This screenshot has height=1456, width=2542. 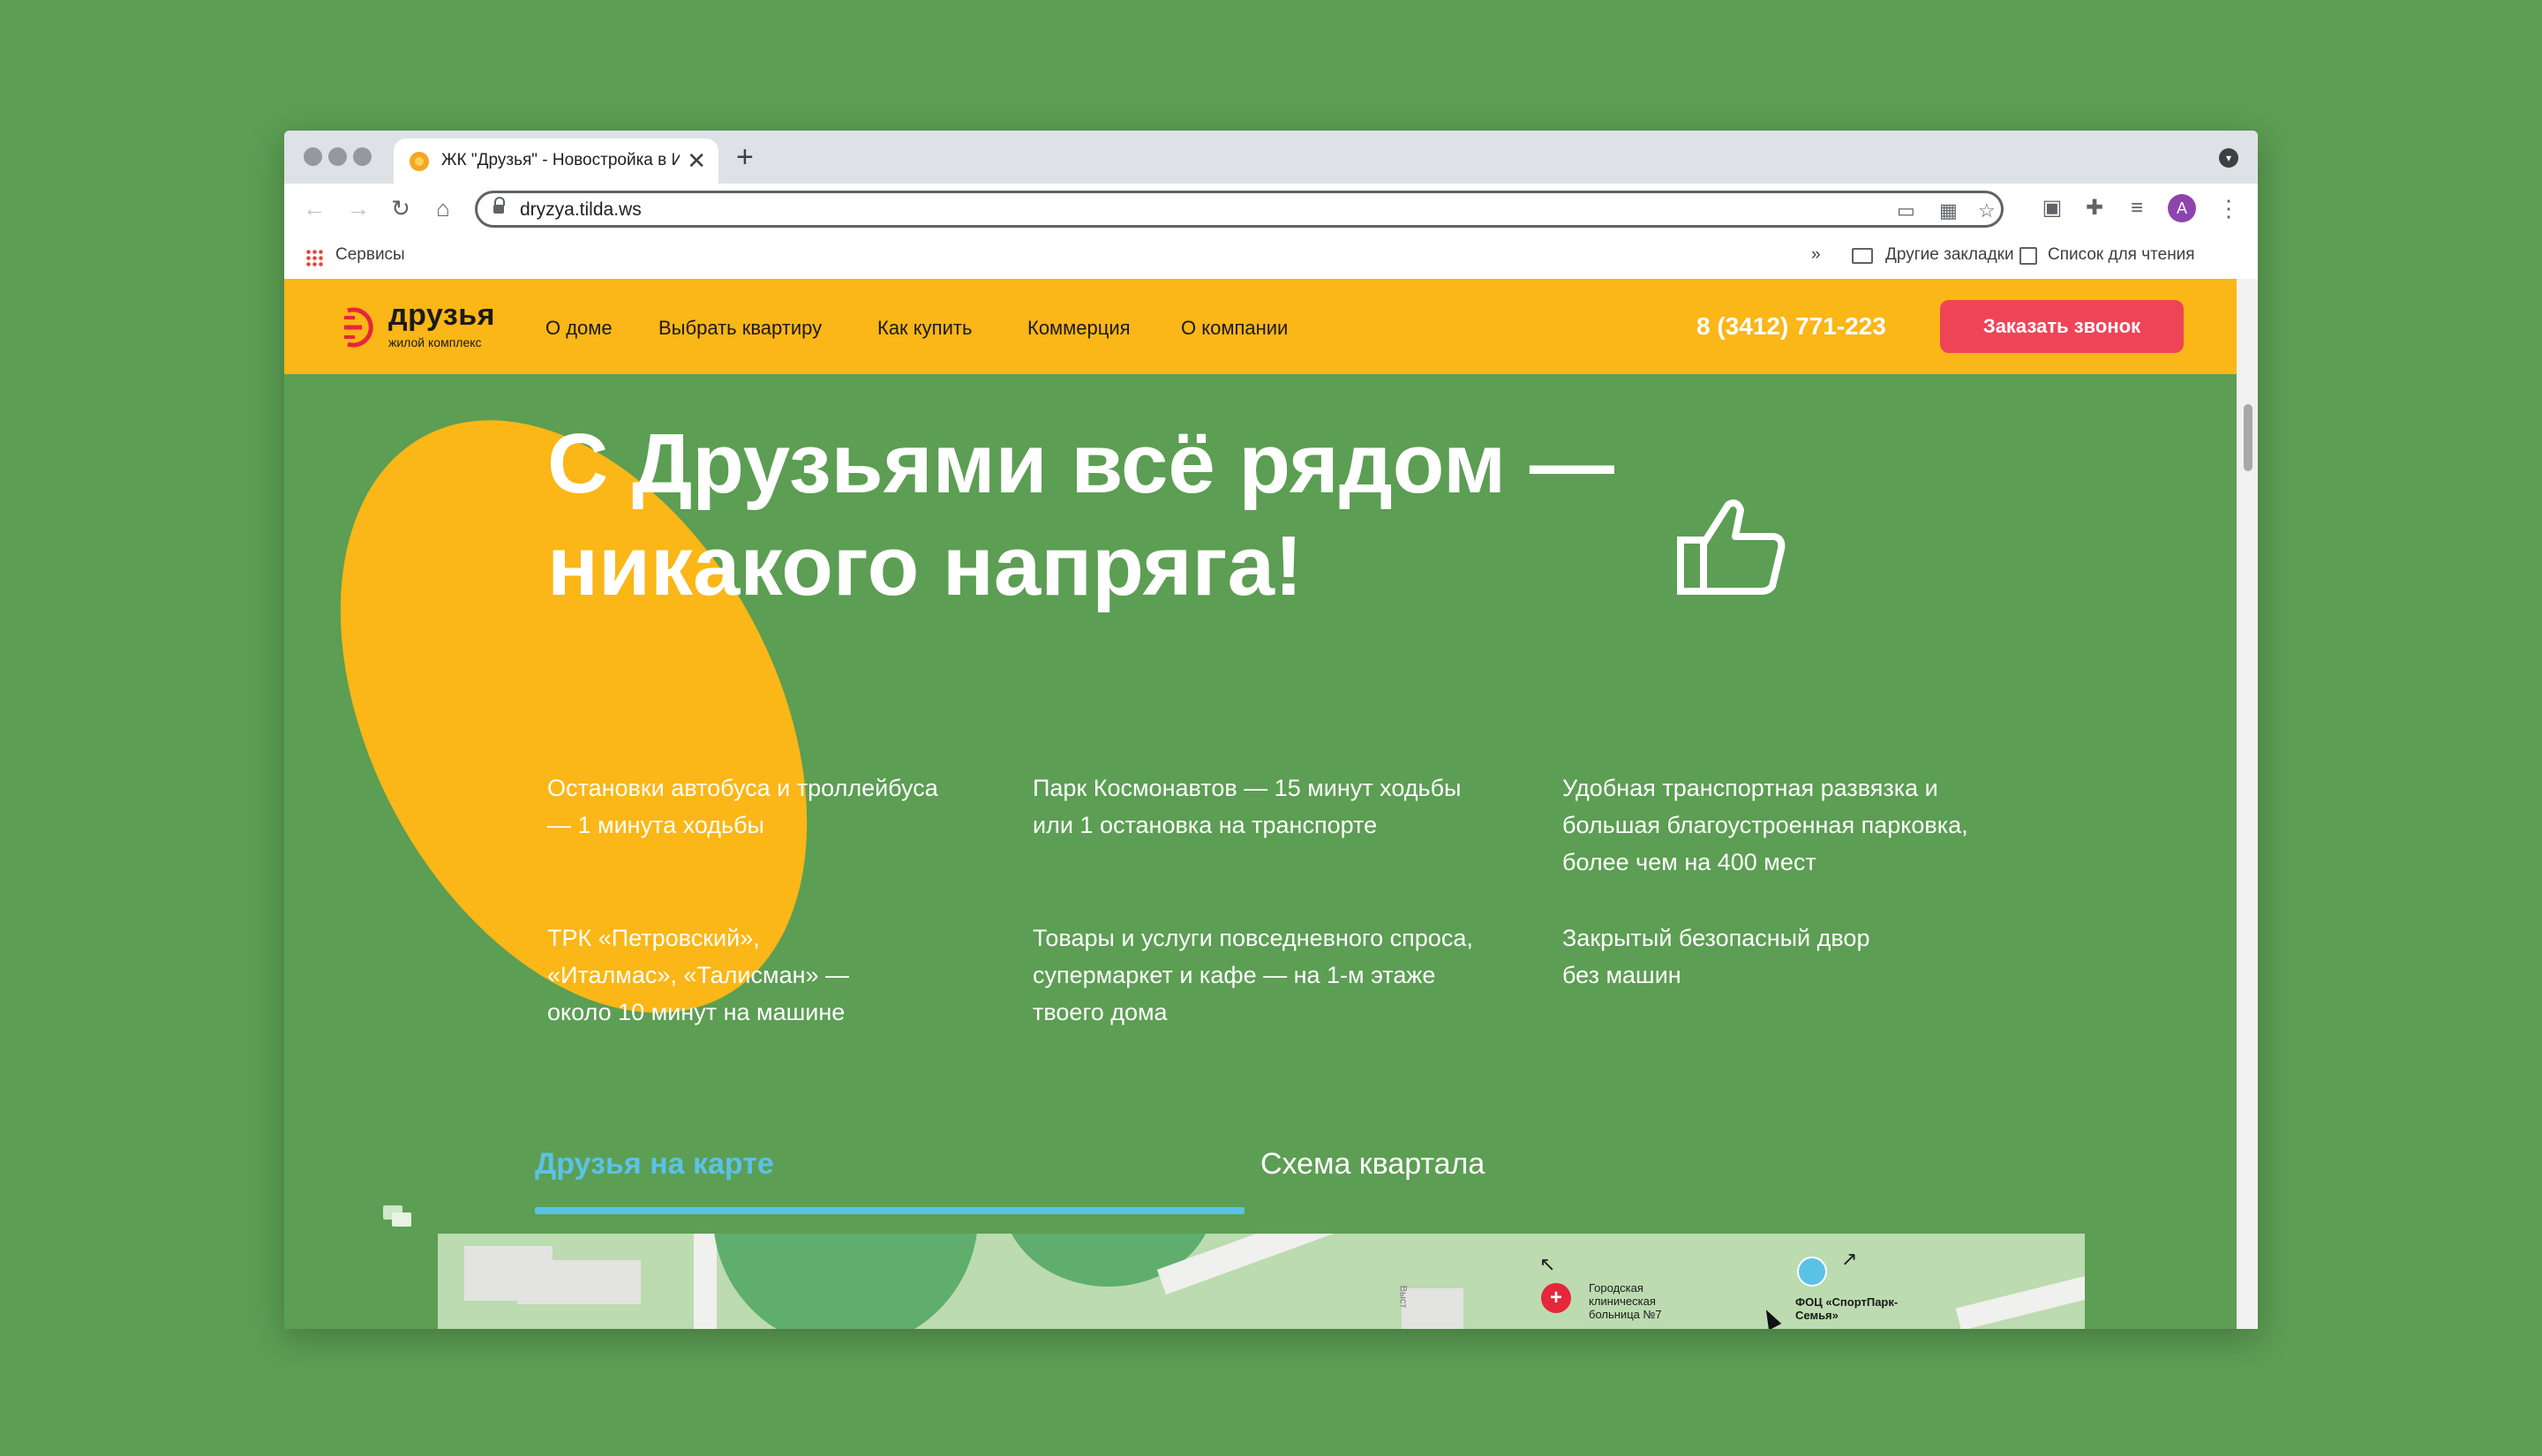 I want to click on sport-center-label: ФОЦ «СпортПарк- Семья», so click(x=1846, y=1308).